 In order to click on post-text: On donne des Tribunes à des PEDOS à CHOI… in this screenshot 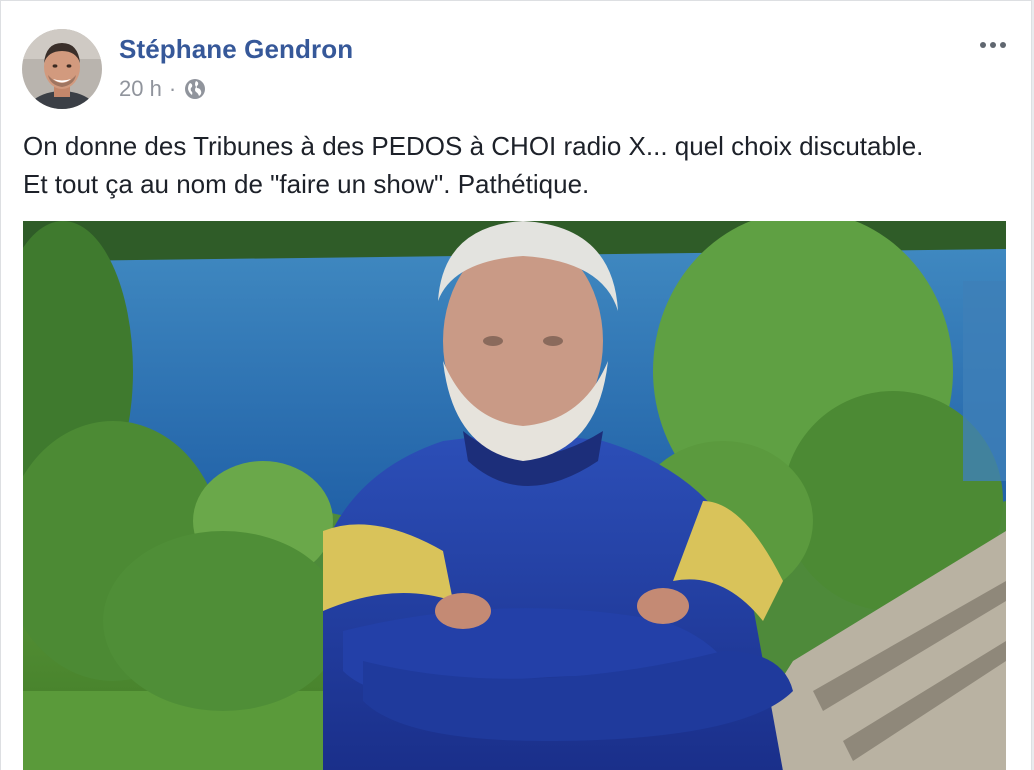, I will do `click(473, 165)`.